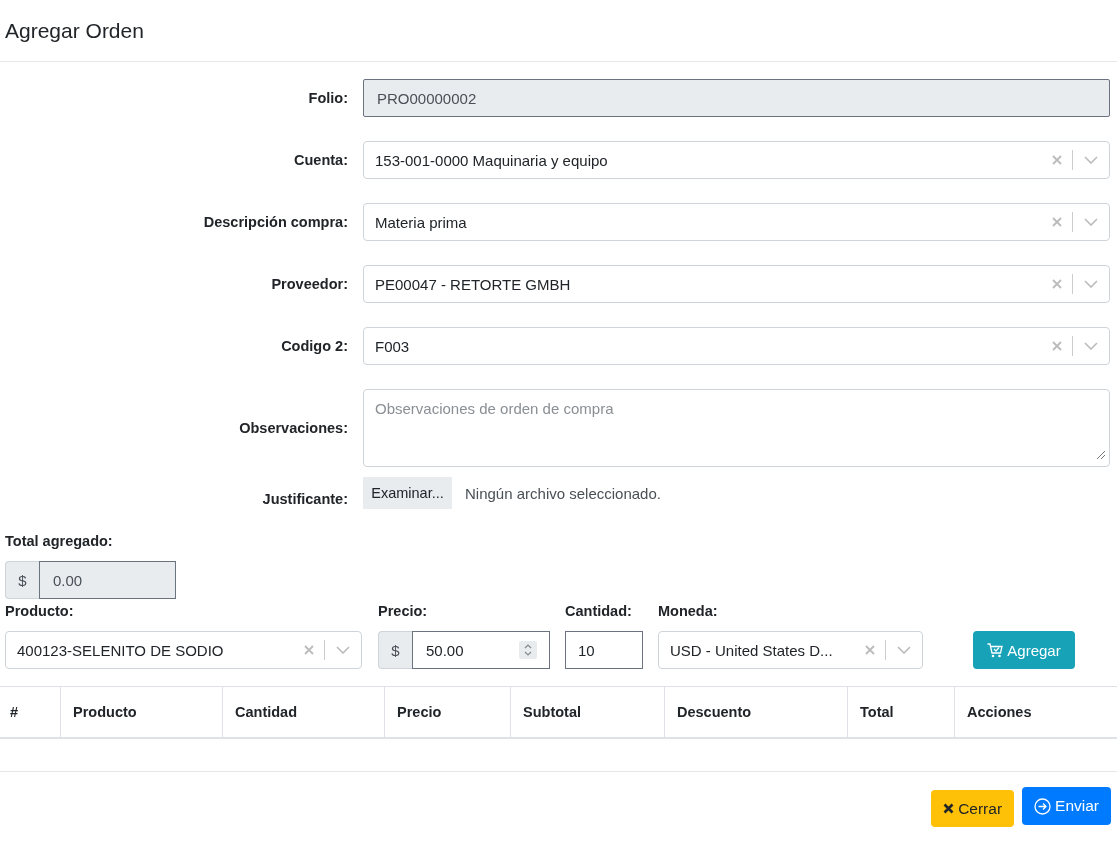  I want to click on text-field: PRO00000002, so click(736, 98).